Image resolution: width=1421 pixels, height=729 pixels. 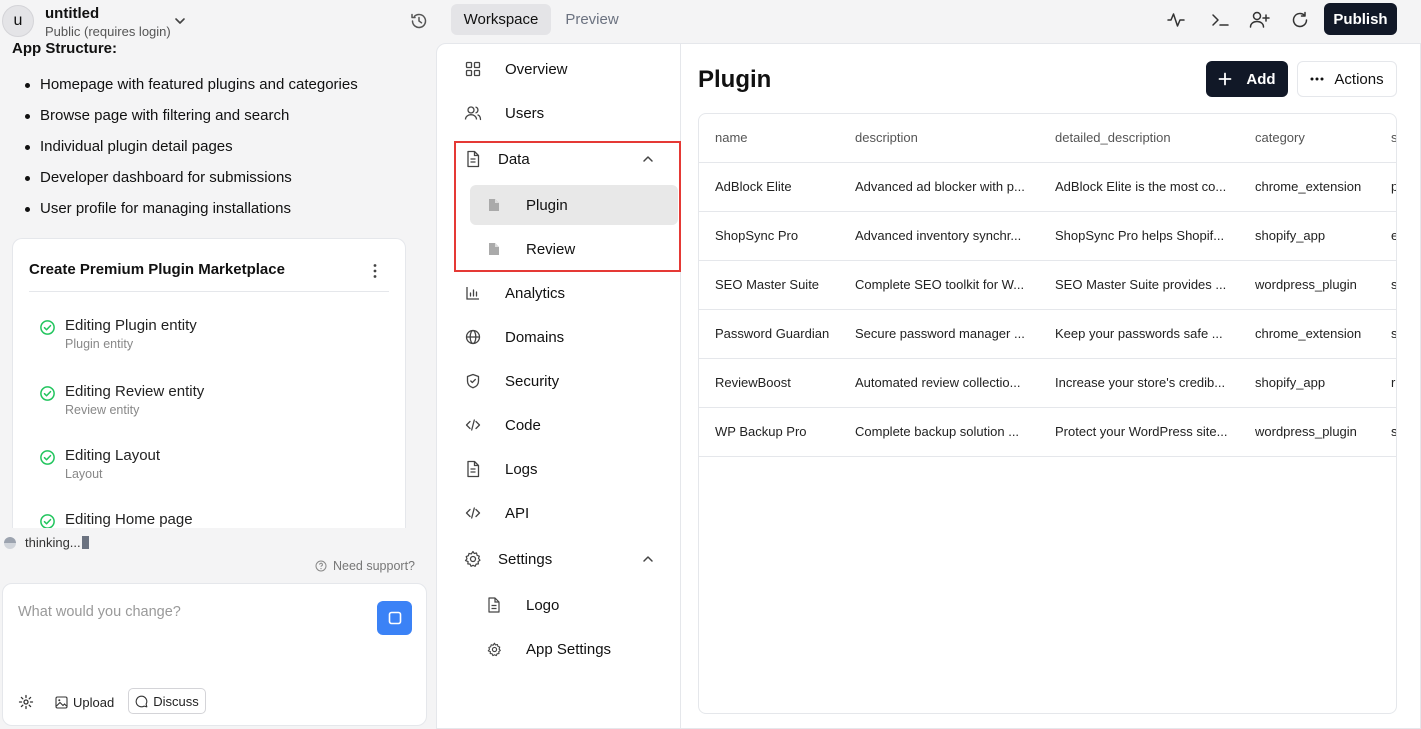 What do you see at coordinates (375, 271) in the screenshot?
I see `more-vertical-icon` at bounding box center [375, 271].